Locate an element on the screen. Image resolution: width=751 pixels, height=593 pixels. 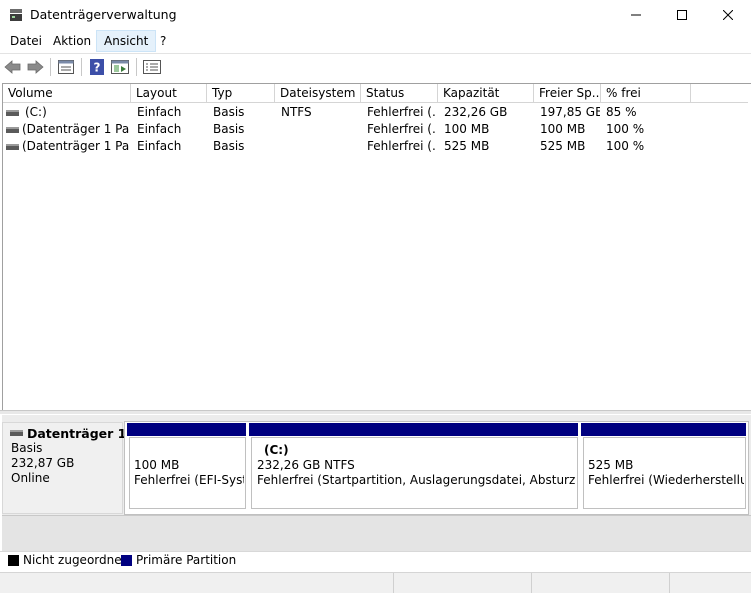
toolbar: ? is located at coordinates (375, 66).